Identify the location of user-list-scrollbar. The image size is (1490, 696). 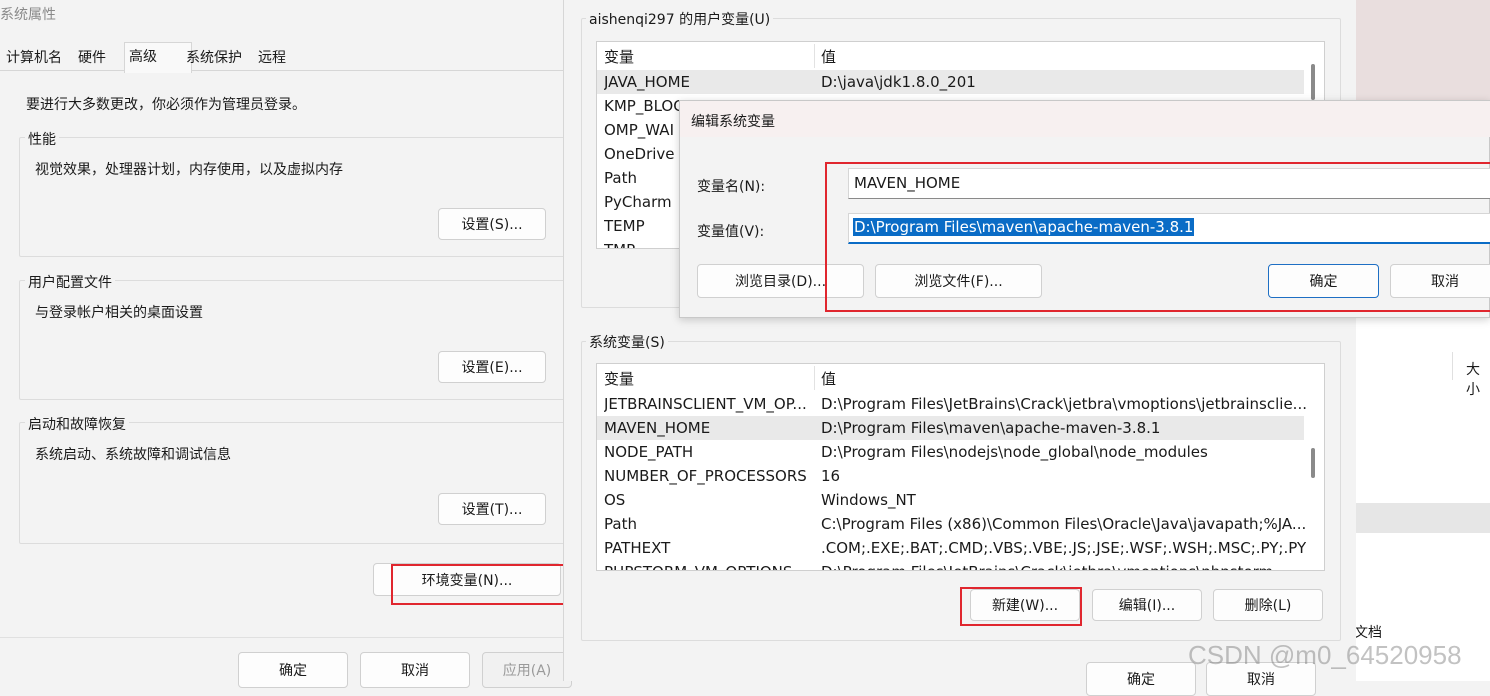
(1313, 82).